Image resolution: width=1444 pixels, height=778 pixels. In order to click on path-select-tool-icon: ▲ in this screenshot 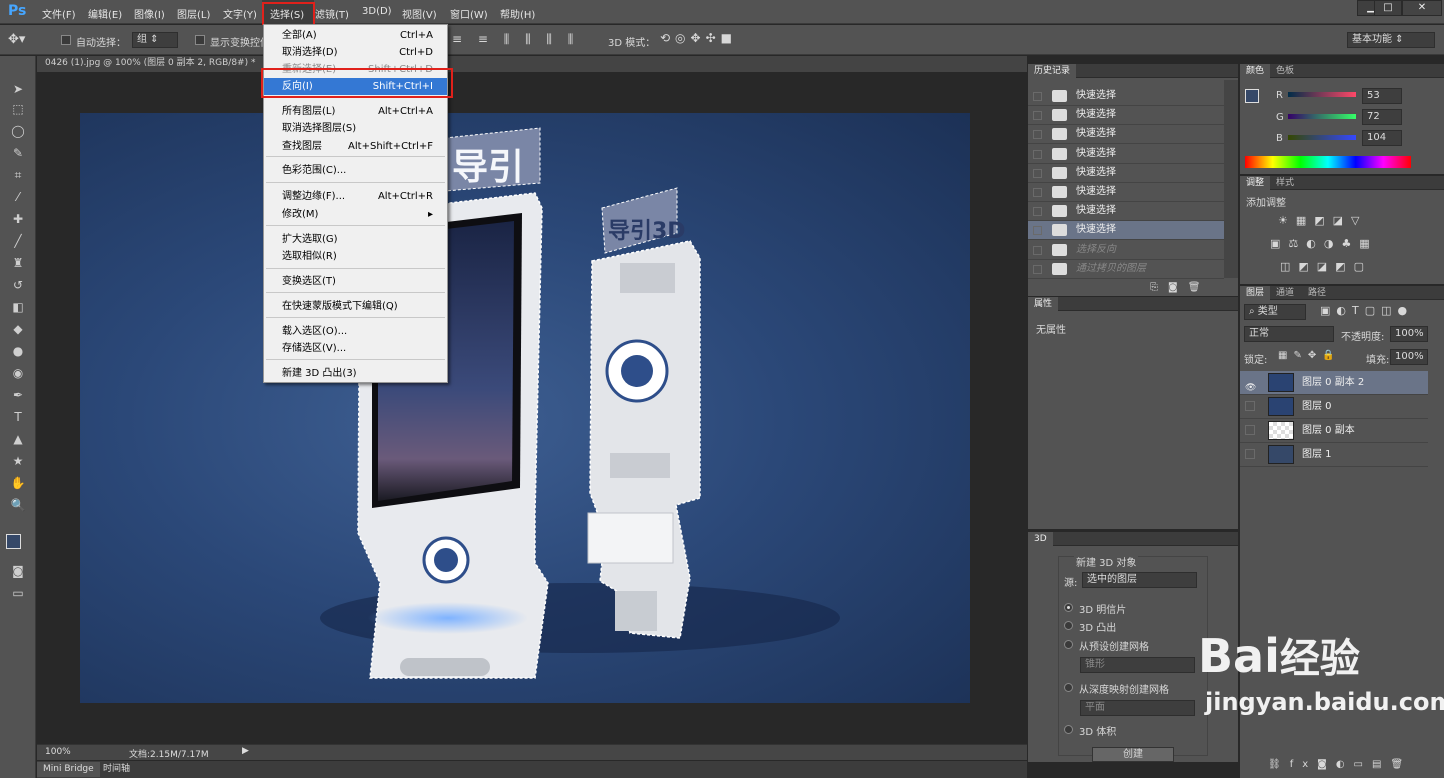, I will do `click(18, 439)`.